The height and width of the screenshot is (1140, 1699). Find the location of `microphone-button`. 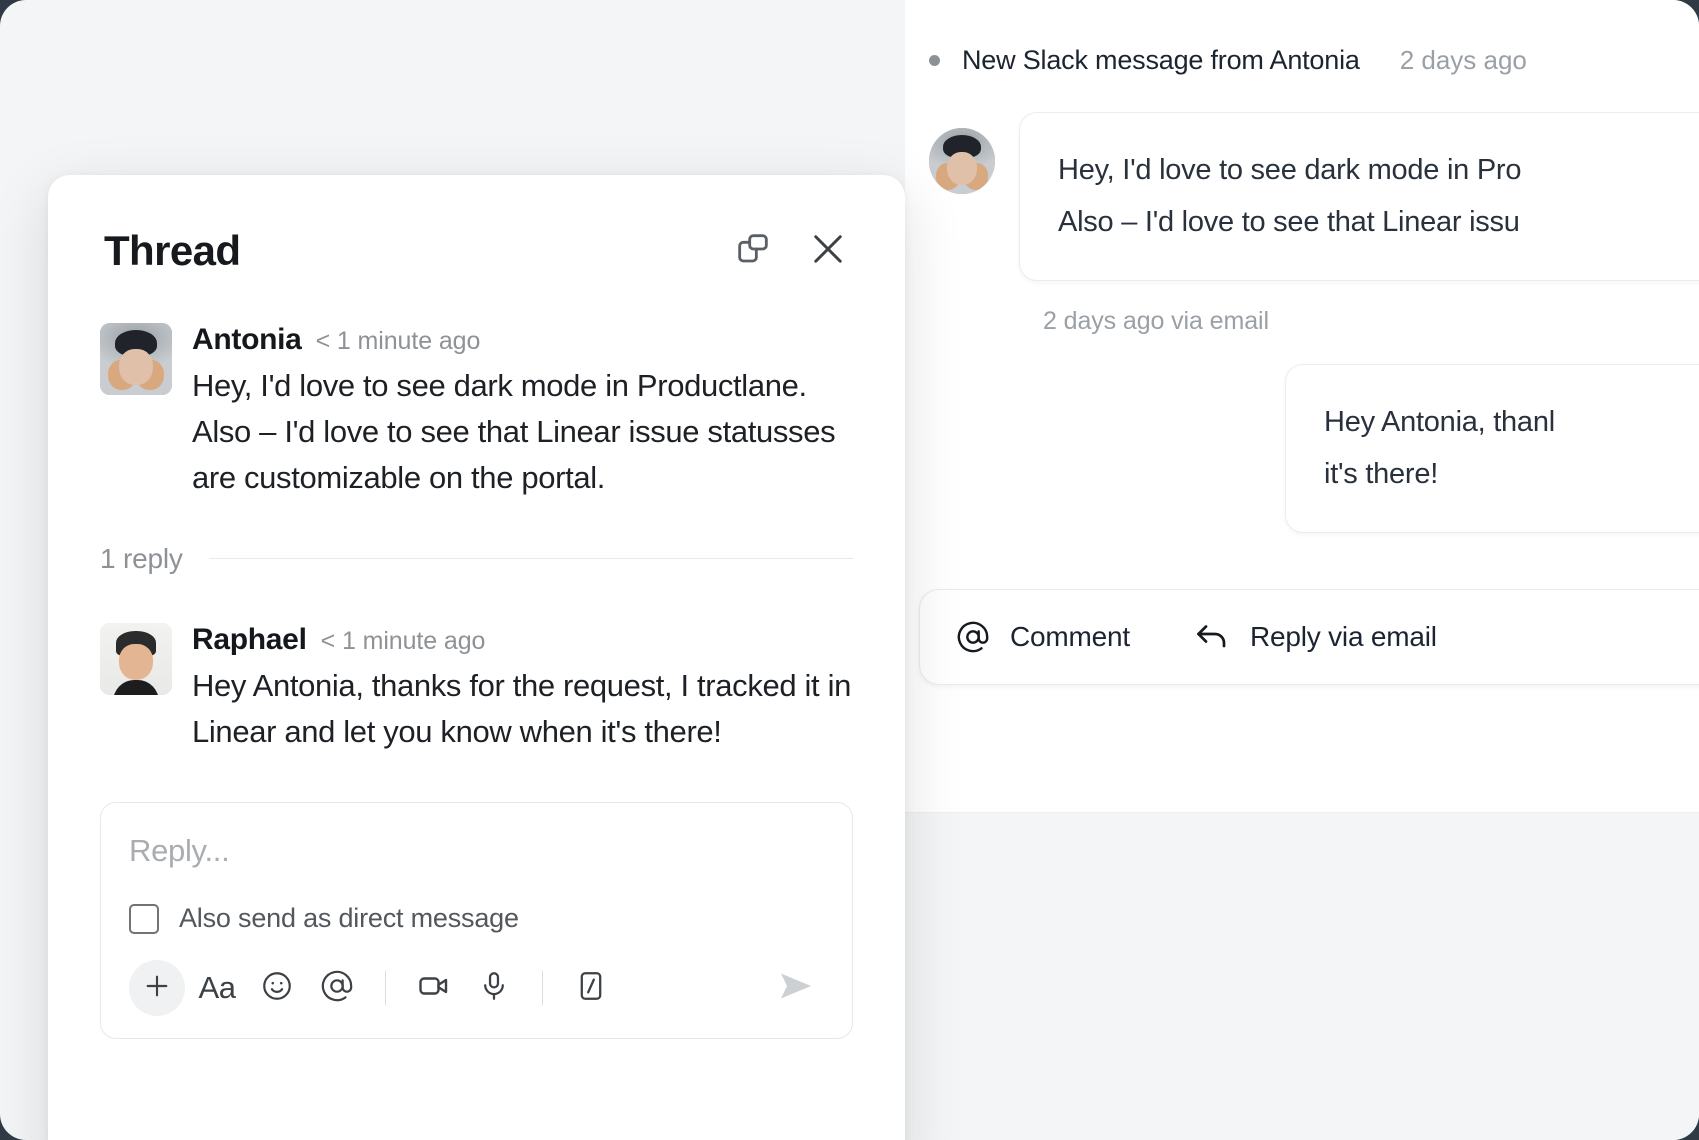

microphone-button is located at coordinates (494, 988).